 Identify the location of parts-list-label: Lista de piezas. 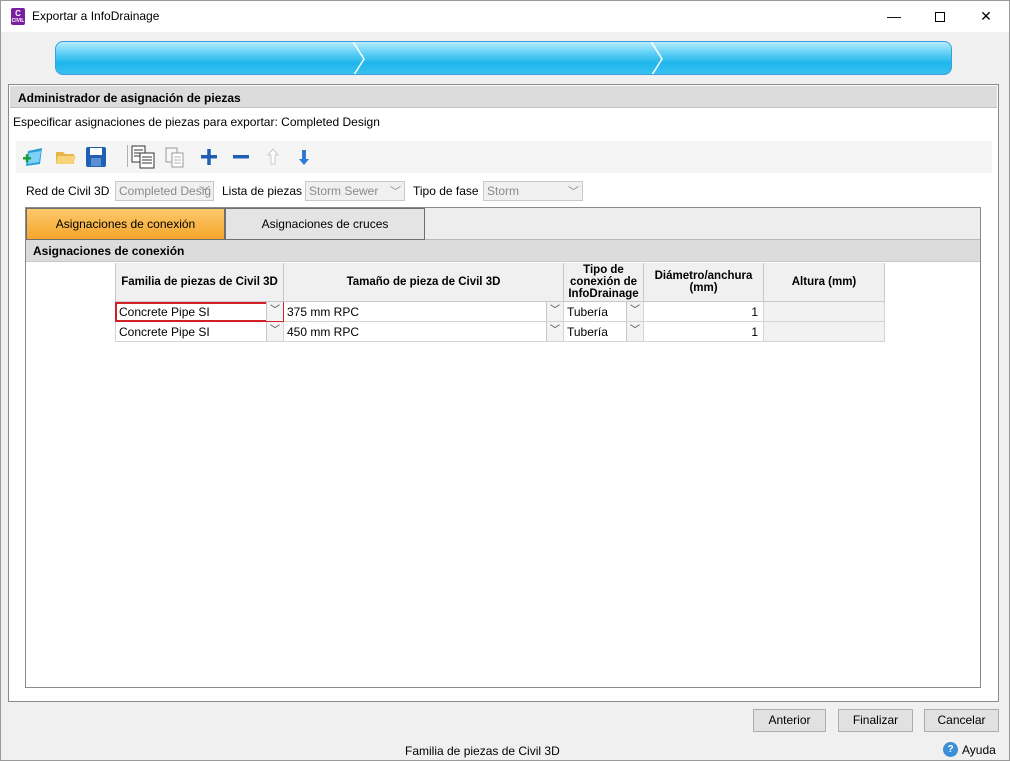
(262, 191).